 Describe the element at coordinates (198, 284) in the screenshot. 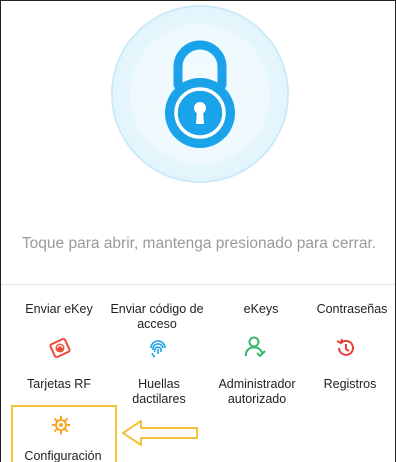

I see `divider` at that location.